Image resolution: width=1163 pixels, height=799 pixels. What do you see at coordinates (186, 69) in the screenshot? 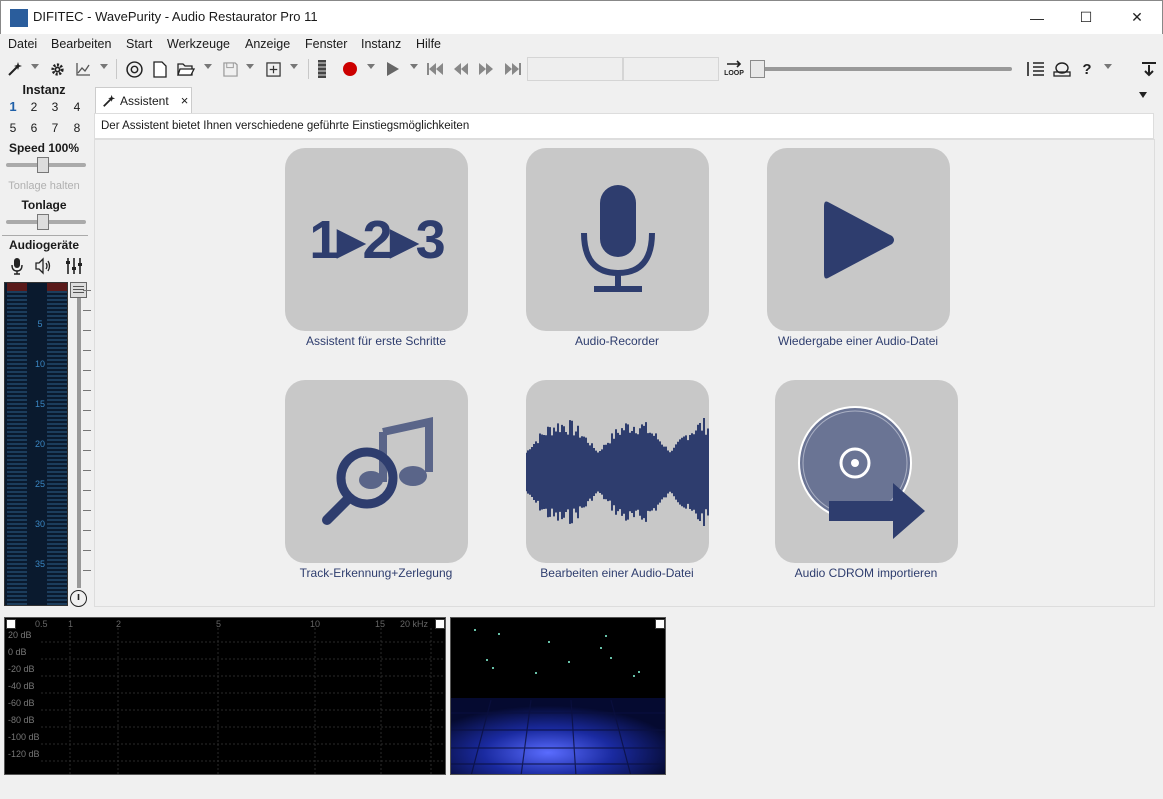
I see `open-folder-icon` at bounding box center [186, 69].